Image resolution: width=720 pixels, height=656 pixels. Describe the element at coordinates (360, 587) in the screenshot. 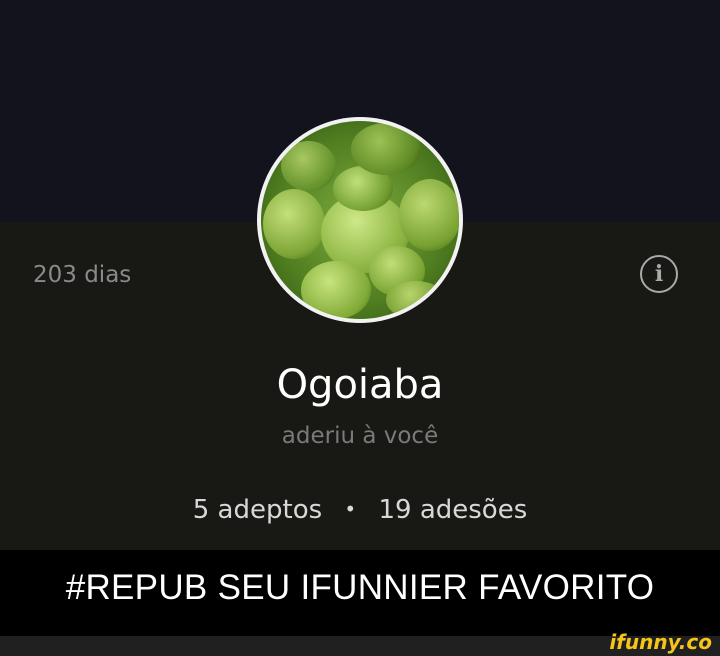

I see `caption-text: #REPUB SEU IFUNNIER FAVORITO` at that location.